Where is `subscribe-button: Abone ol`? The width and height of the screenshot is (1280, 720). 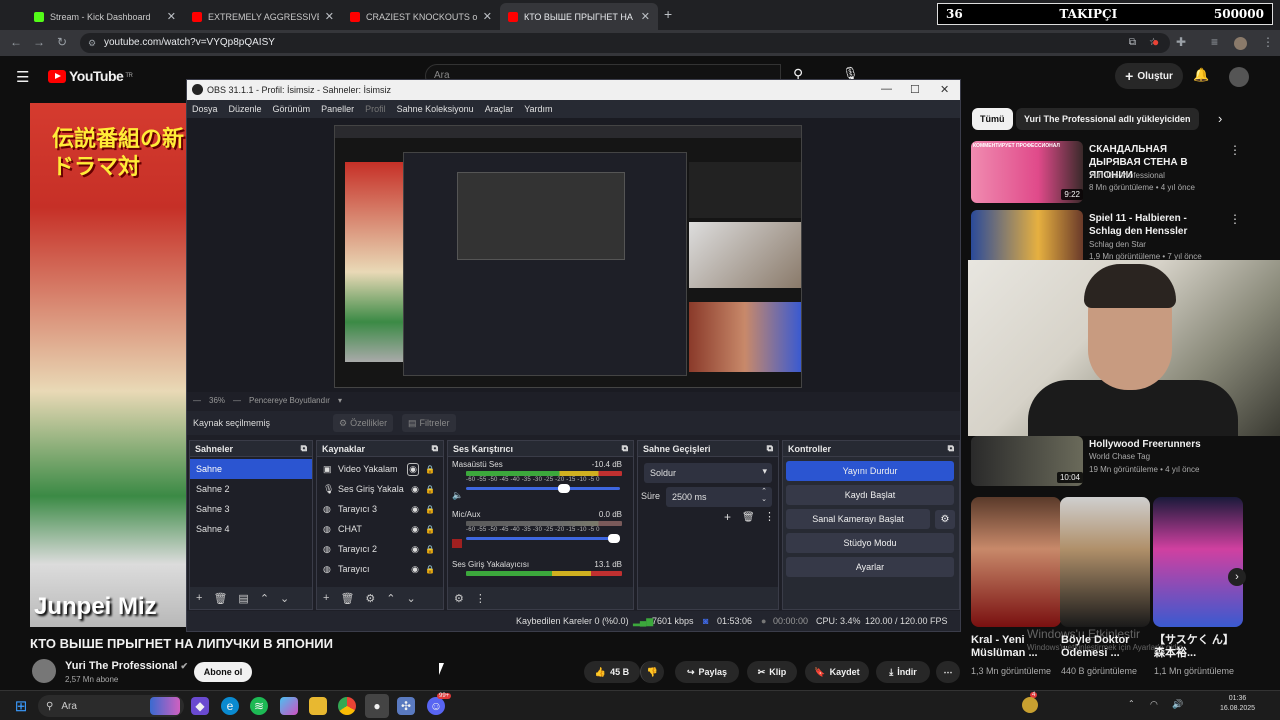 subscribe-button: Abone ol is located at coordinates (223, 672).